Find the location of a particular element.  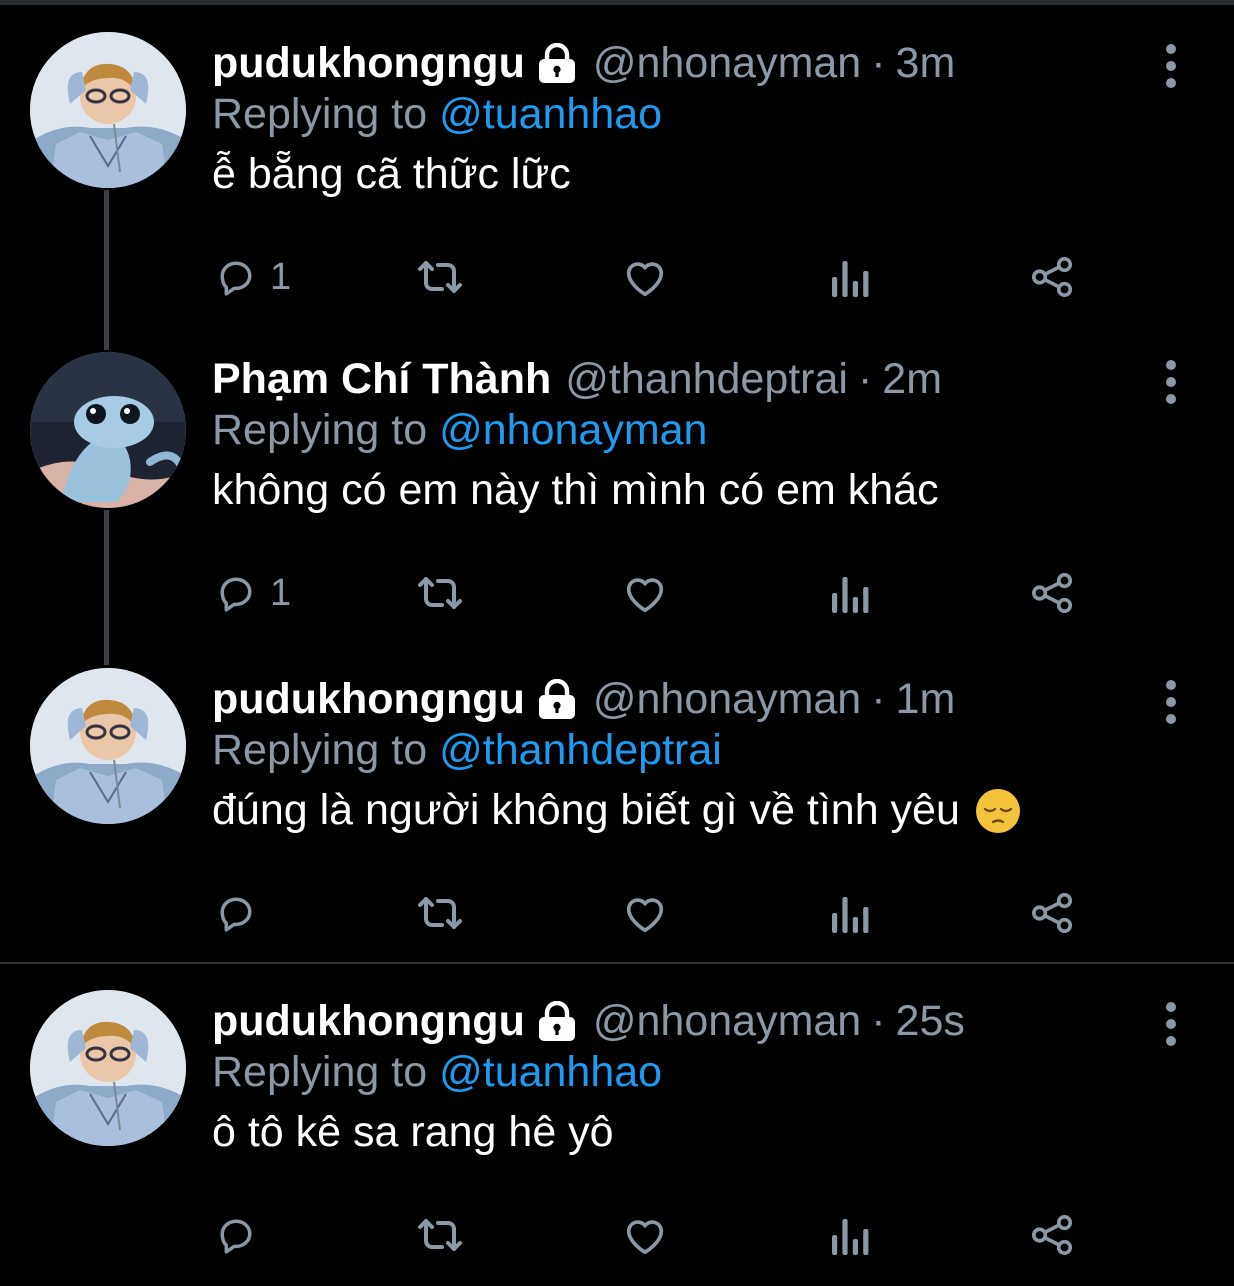

timestamp: 3m is located at coordinates (926, 63).